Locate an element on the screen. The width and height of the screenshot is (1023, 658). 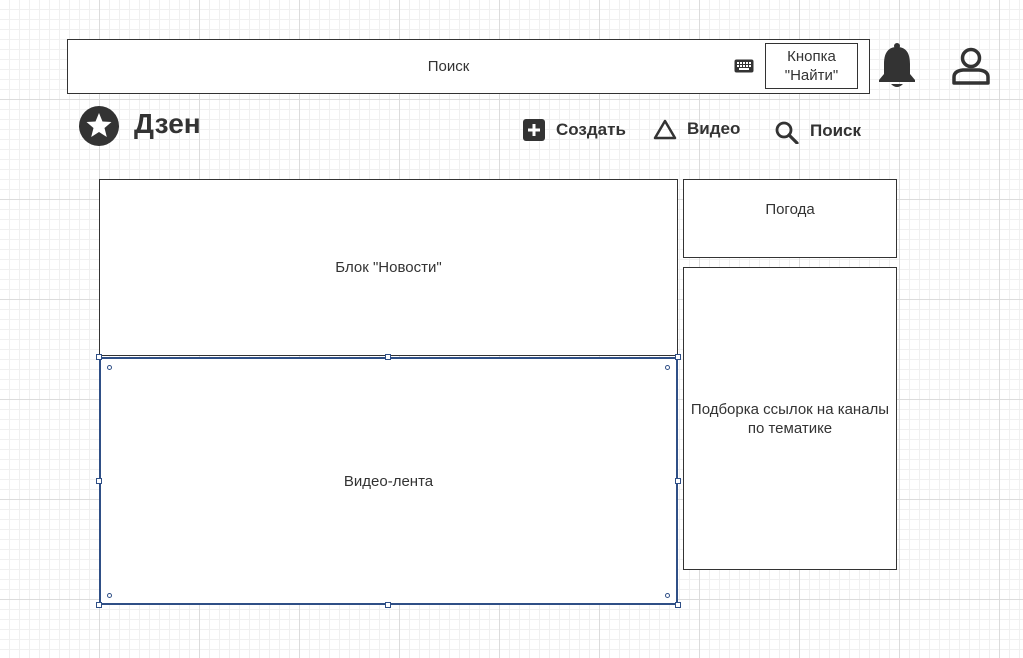
find-button: Кнопка "Найти" is located at coordinates (811, 66).